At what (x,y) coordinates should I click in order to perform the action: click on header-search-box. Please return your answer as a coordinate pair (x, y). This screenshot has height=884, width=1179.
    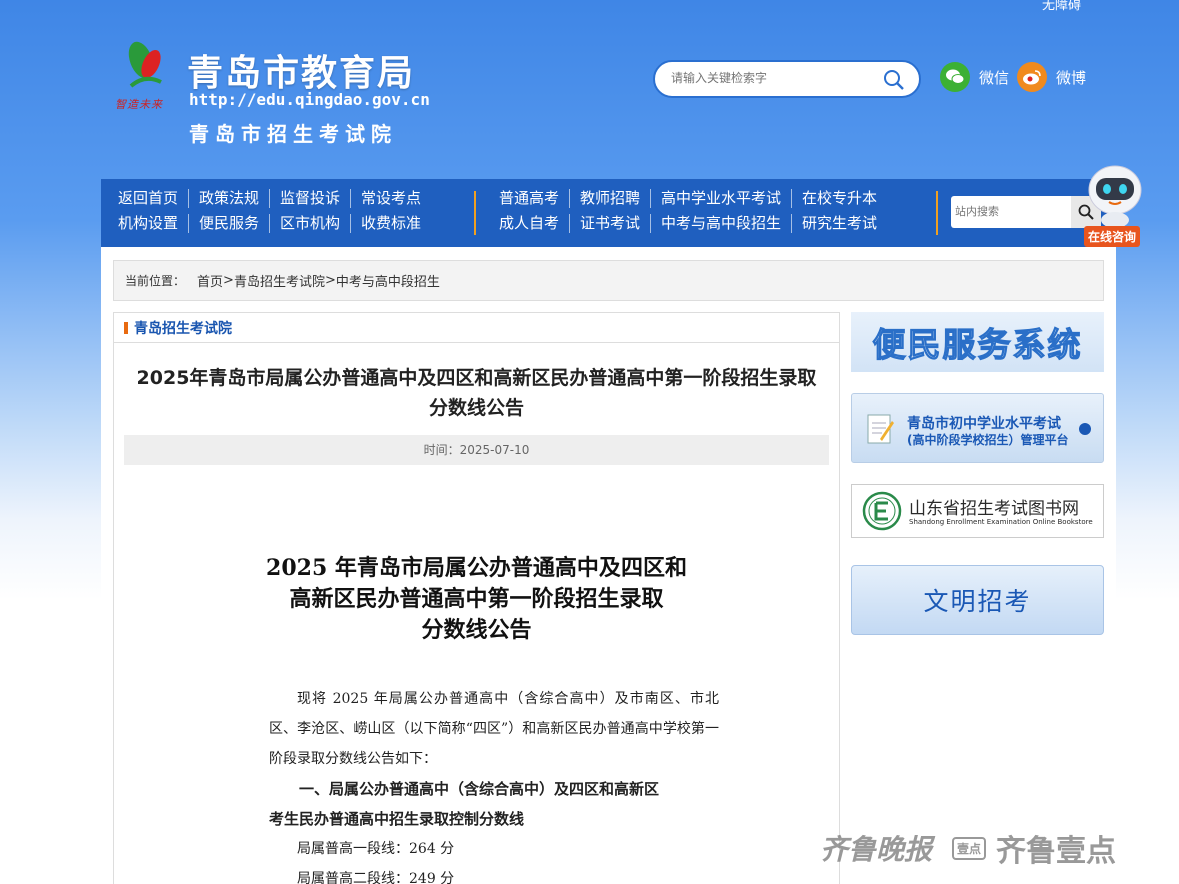
    Looking at the image, I should click on (787, 79).